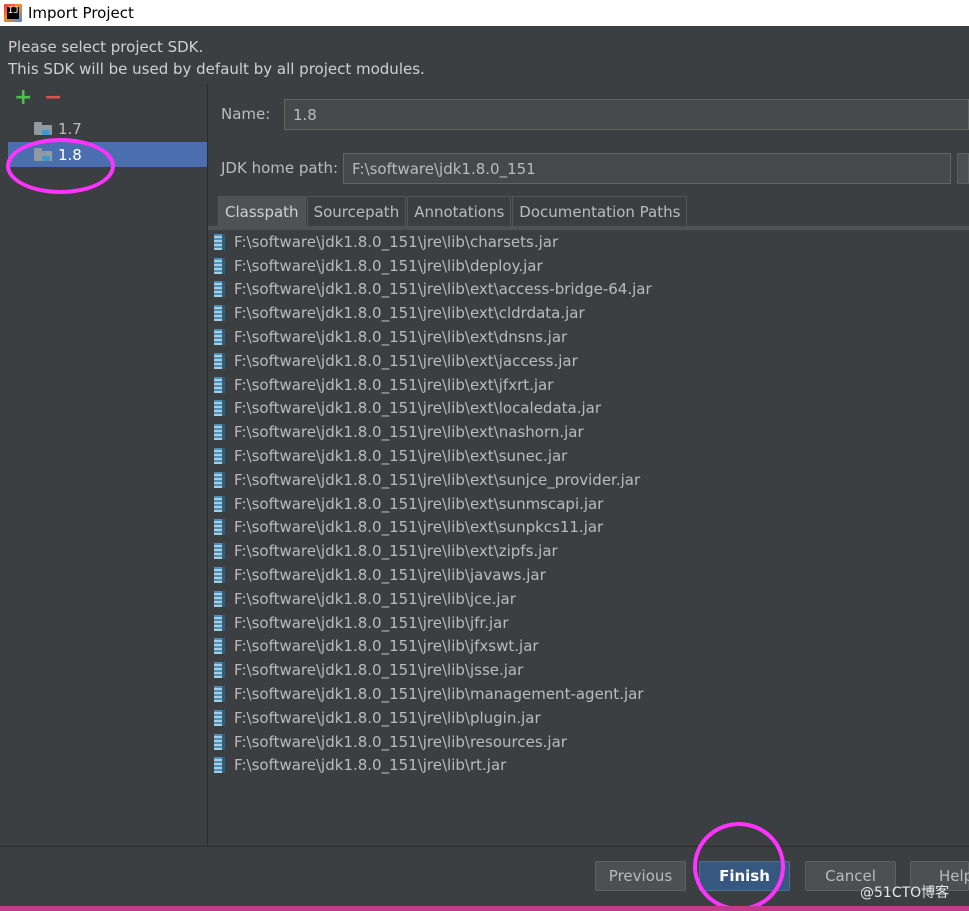 The image size is (969, 911). I want to click on sdk-item-label: 1.7, so click(70, 128).